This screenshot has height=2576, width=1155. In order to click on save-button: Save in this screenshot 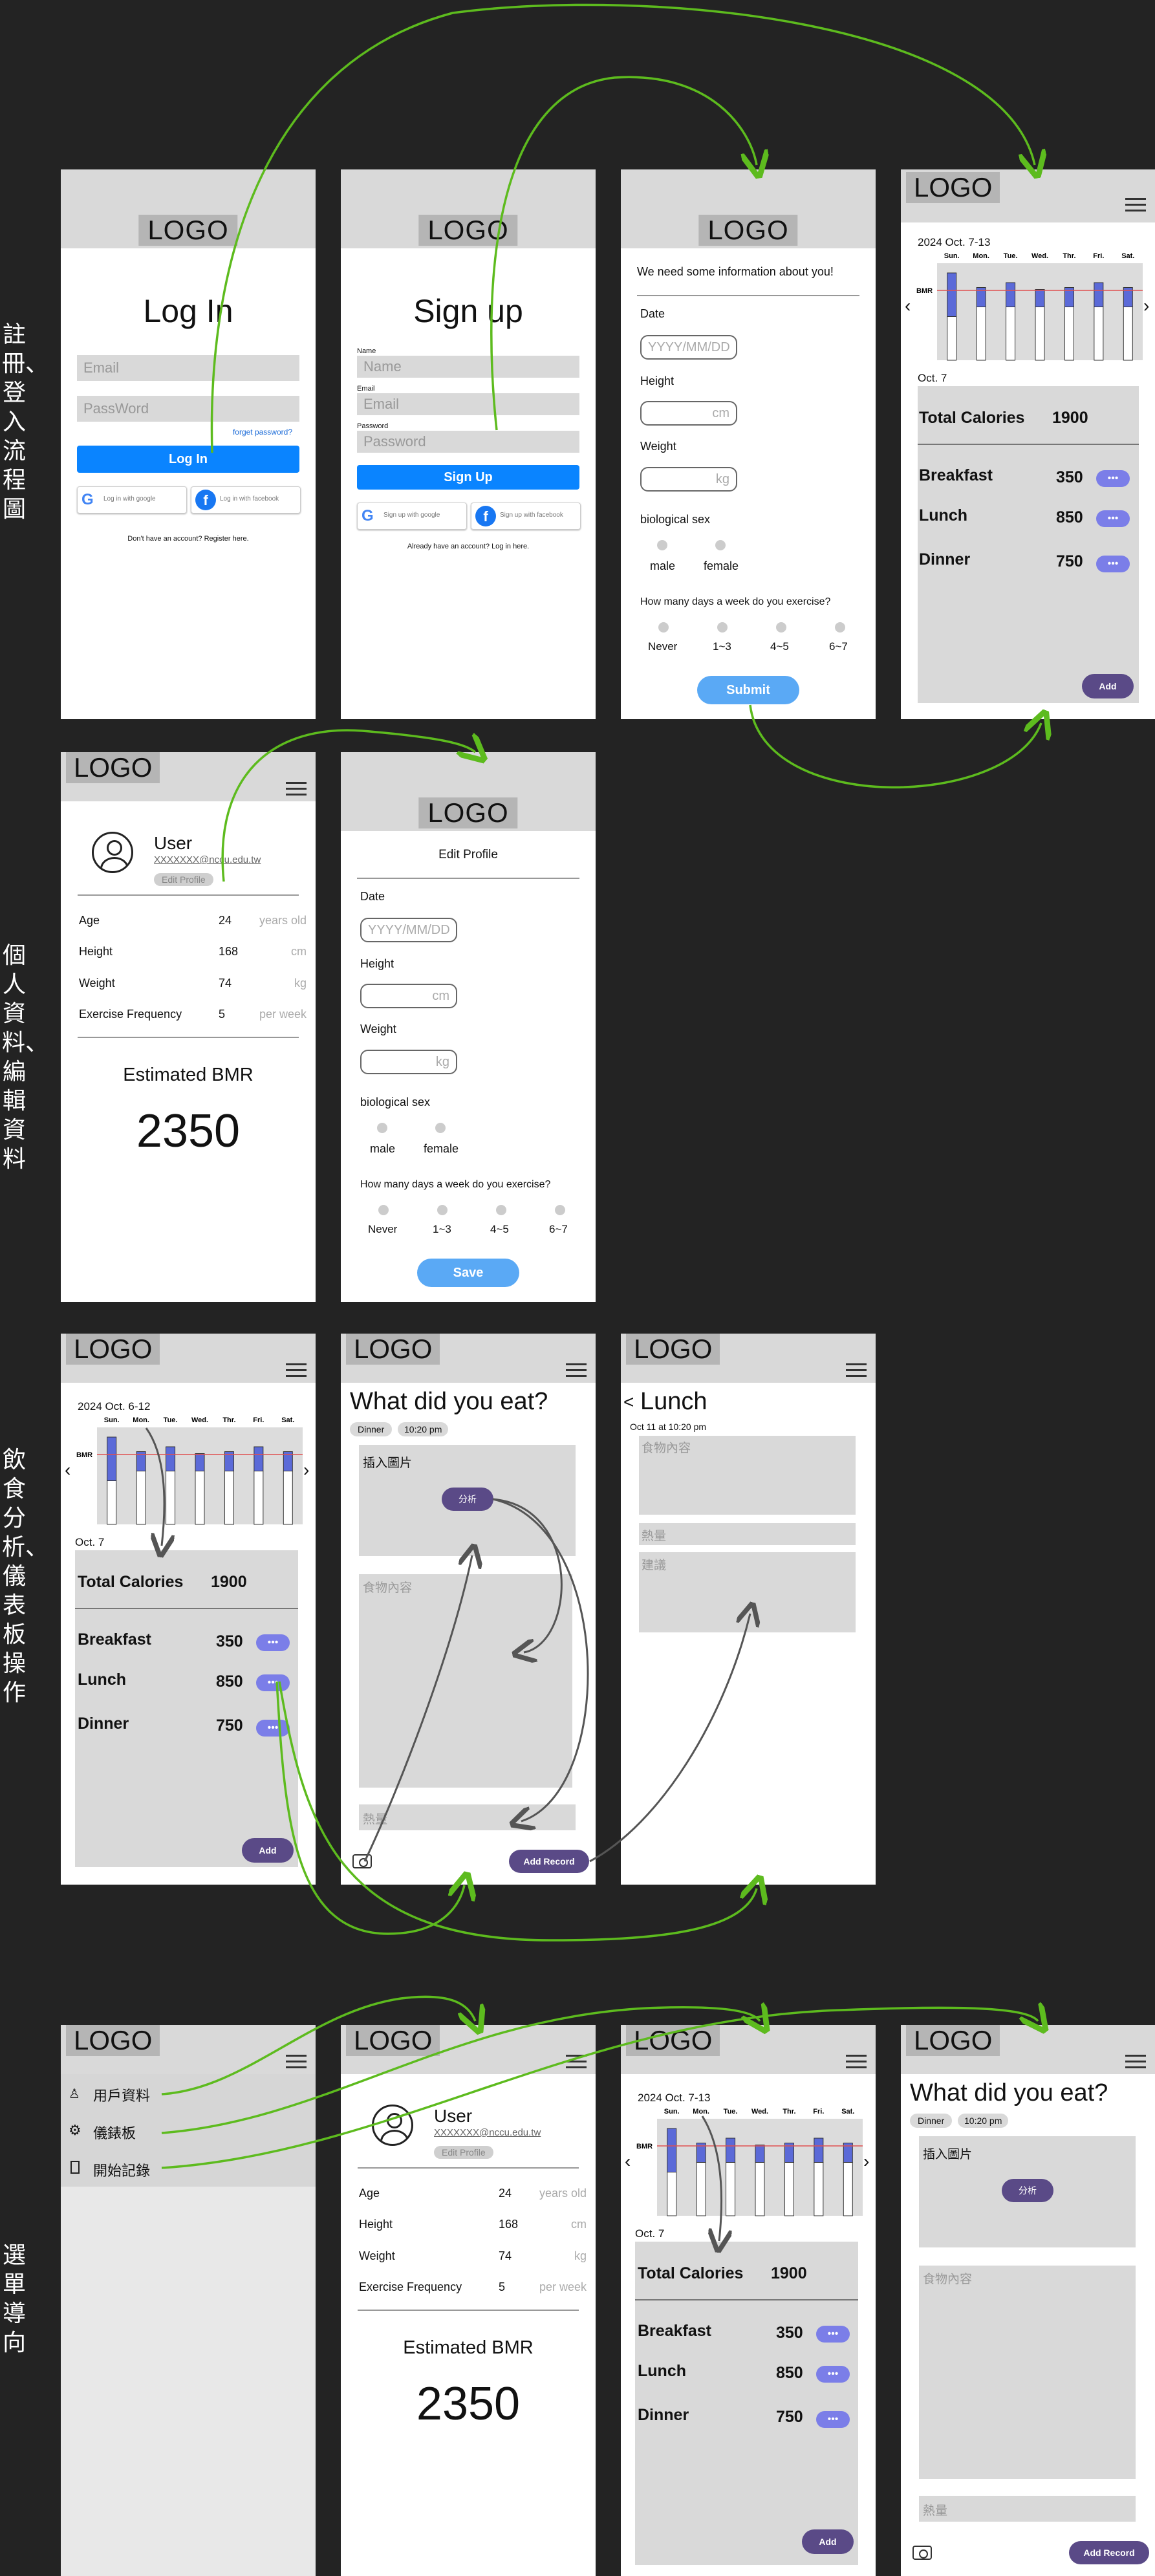, I will do `click(468, 1273)`.